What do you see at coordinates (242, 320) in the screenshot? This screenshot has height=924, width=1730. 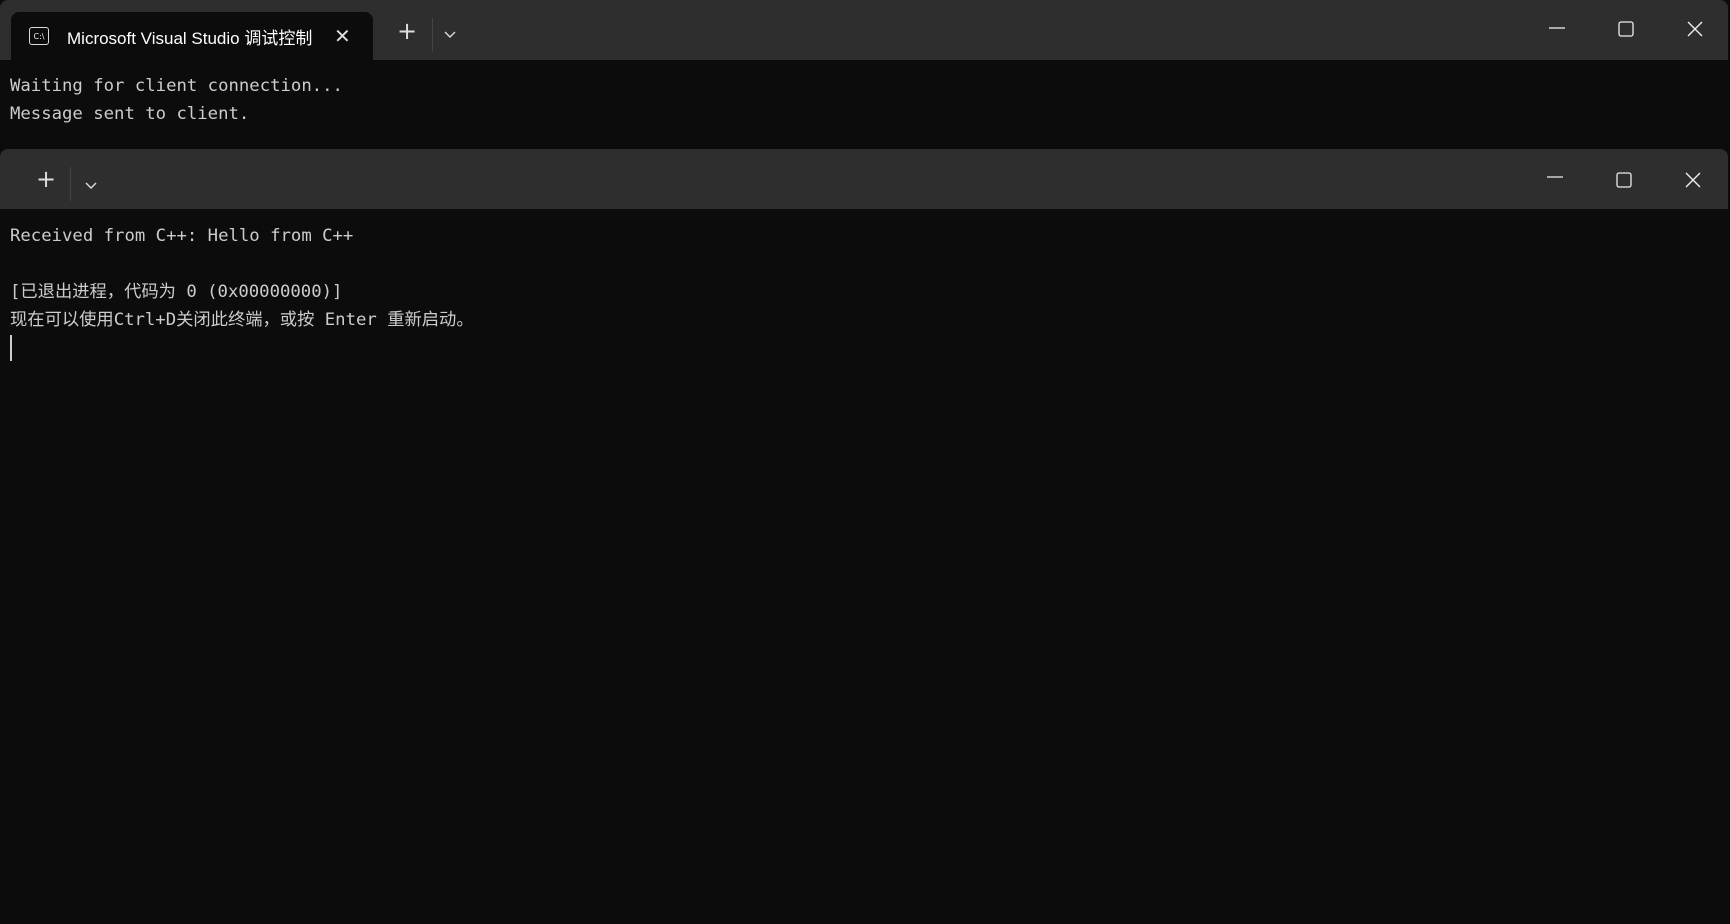 I see `output-line: 现在可以使用Ctrl+D关闭此终端，或按 Enter 重新启动。` at bounding box center [242, 320].